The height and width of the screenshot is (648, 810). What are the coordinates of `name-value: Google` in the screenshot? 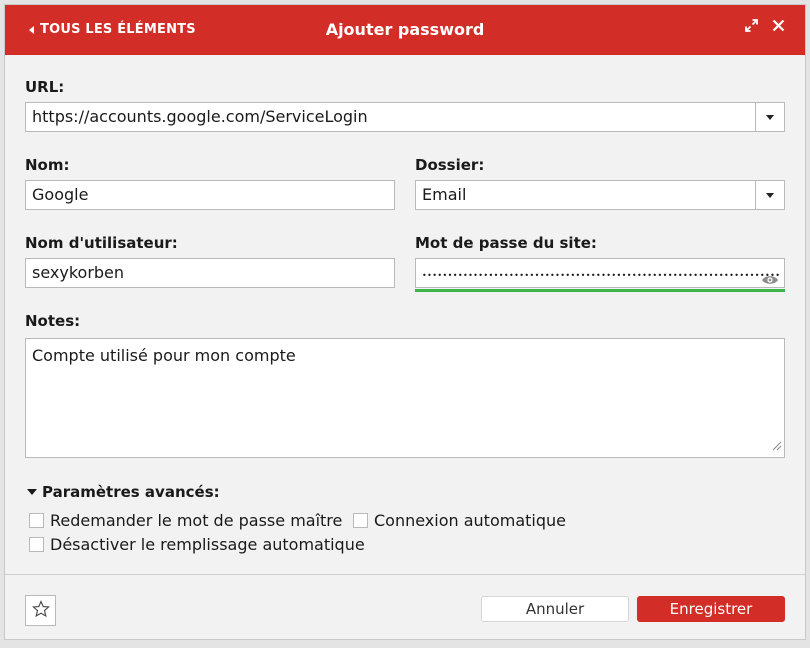 It's located at (60, 194).